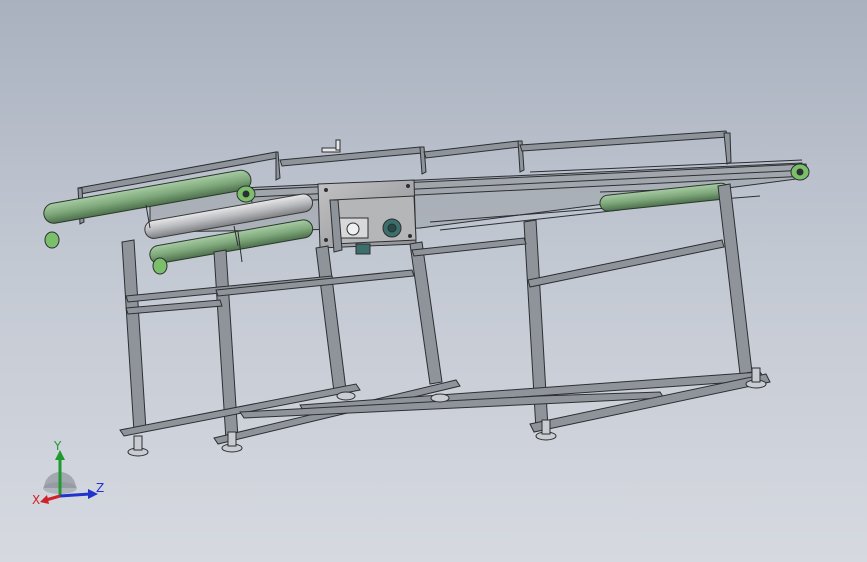 The height and width of the screenshot is (562, 867). What do you see at coordinates (445, 408) in the screenshot?
I see `base-frame` at bounding box center [445, 408].